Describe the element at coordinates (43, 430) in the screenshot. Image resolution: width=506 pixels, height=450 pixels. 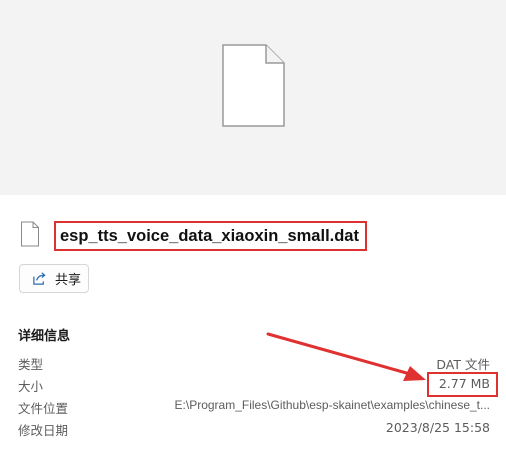
I see `detail-key: 修改日期` at that location.